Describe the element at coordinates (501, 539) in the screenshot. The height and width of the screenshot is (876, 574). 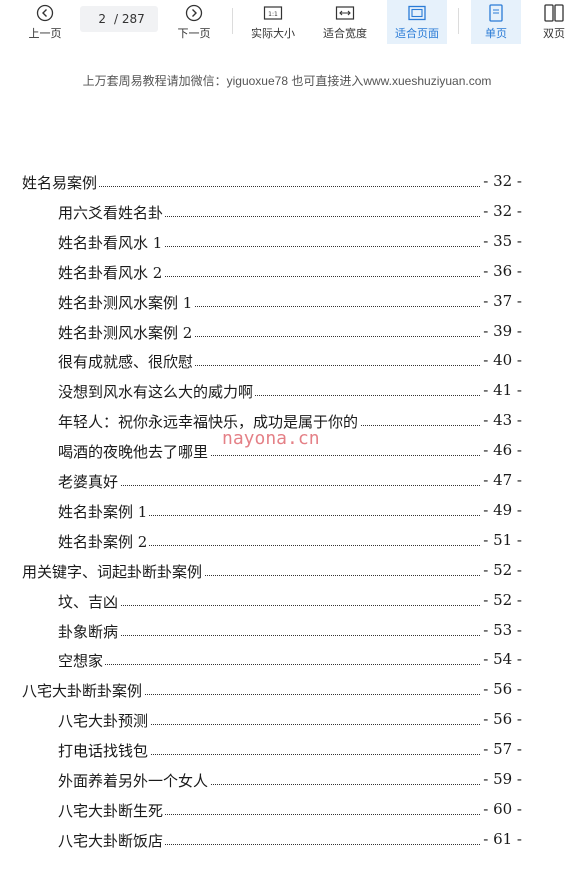
I see `toc-entry-page: - 51 -` at that location.